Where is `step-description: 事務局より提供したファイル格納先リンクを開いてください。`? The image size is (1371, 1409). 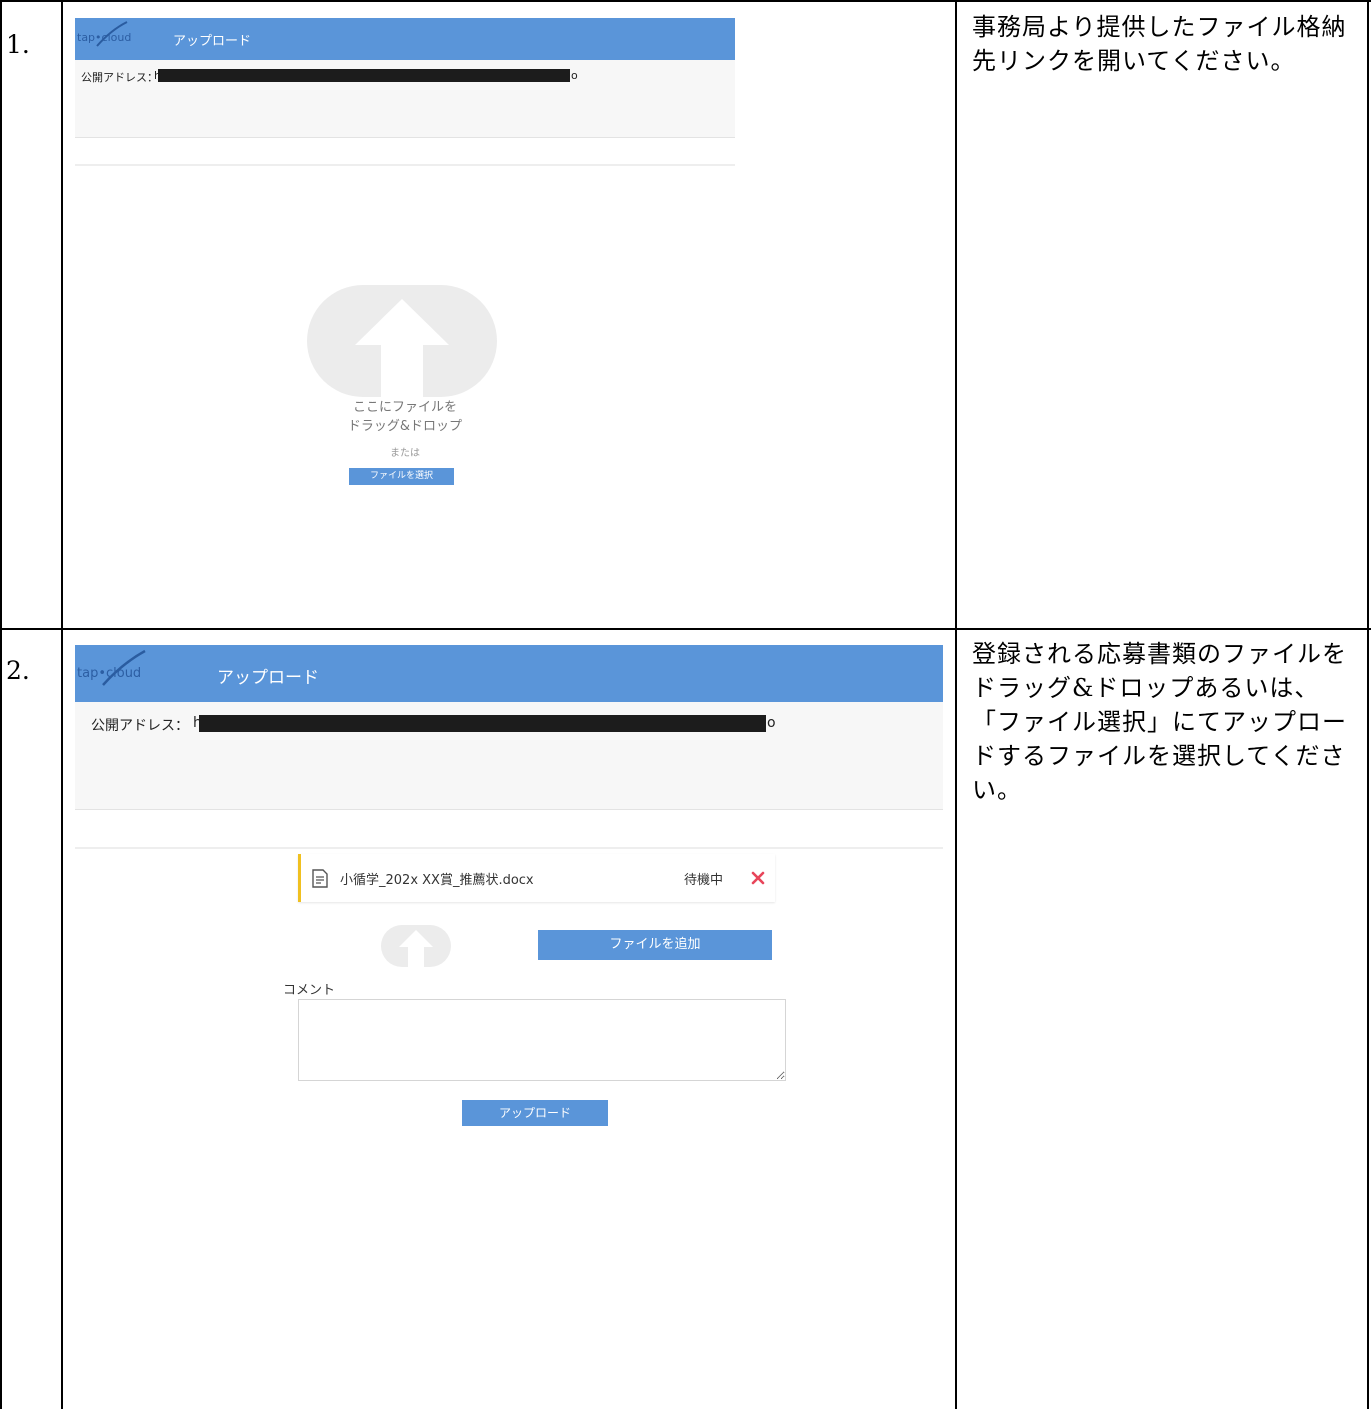 step-description: 事務局より提供したファイル格納先リンクを開いてください。 is located at coordinates (1159, 44).